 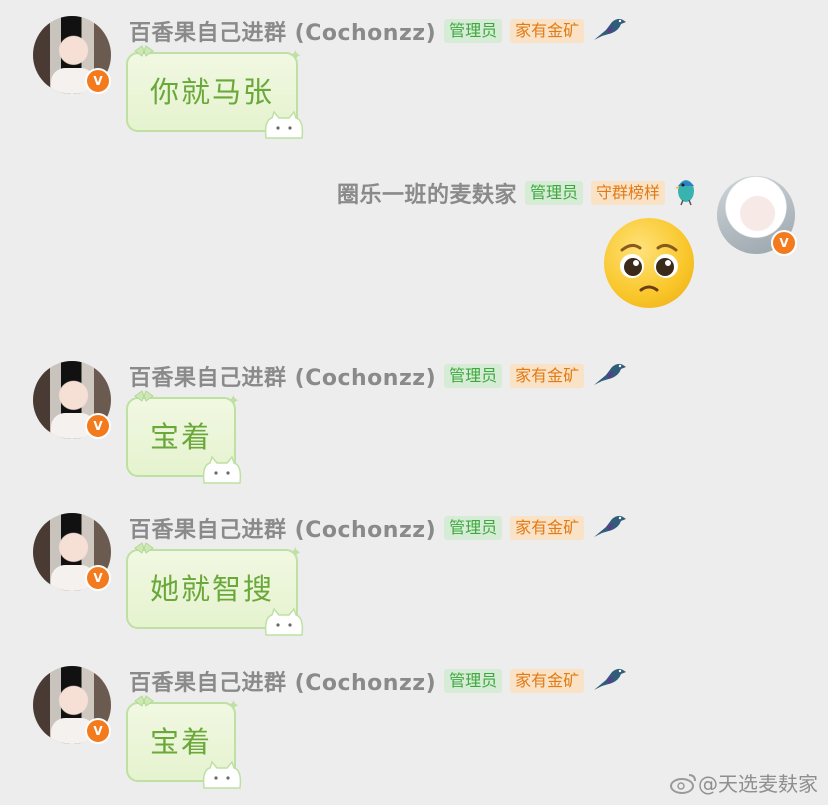 I want to click on watermark-text: @天选麦麸家, so click(x=758, y=784).